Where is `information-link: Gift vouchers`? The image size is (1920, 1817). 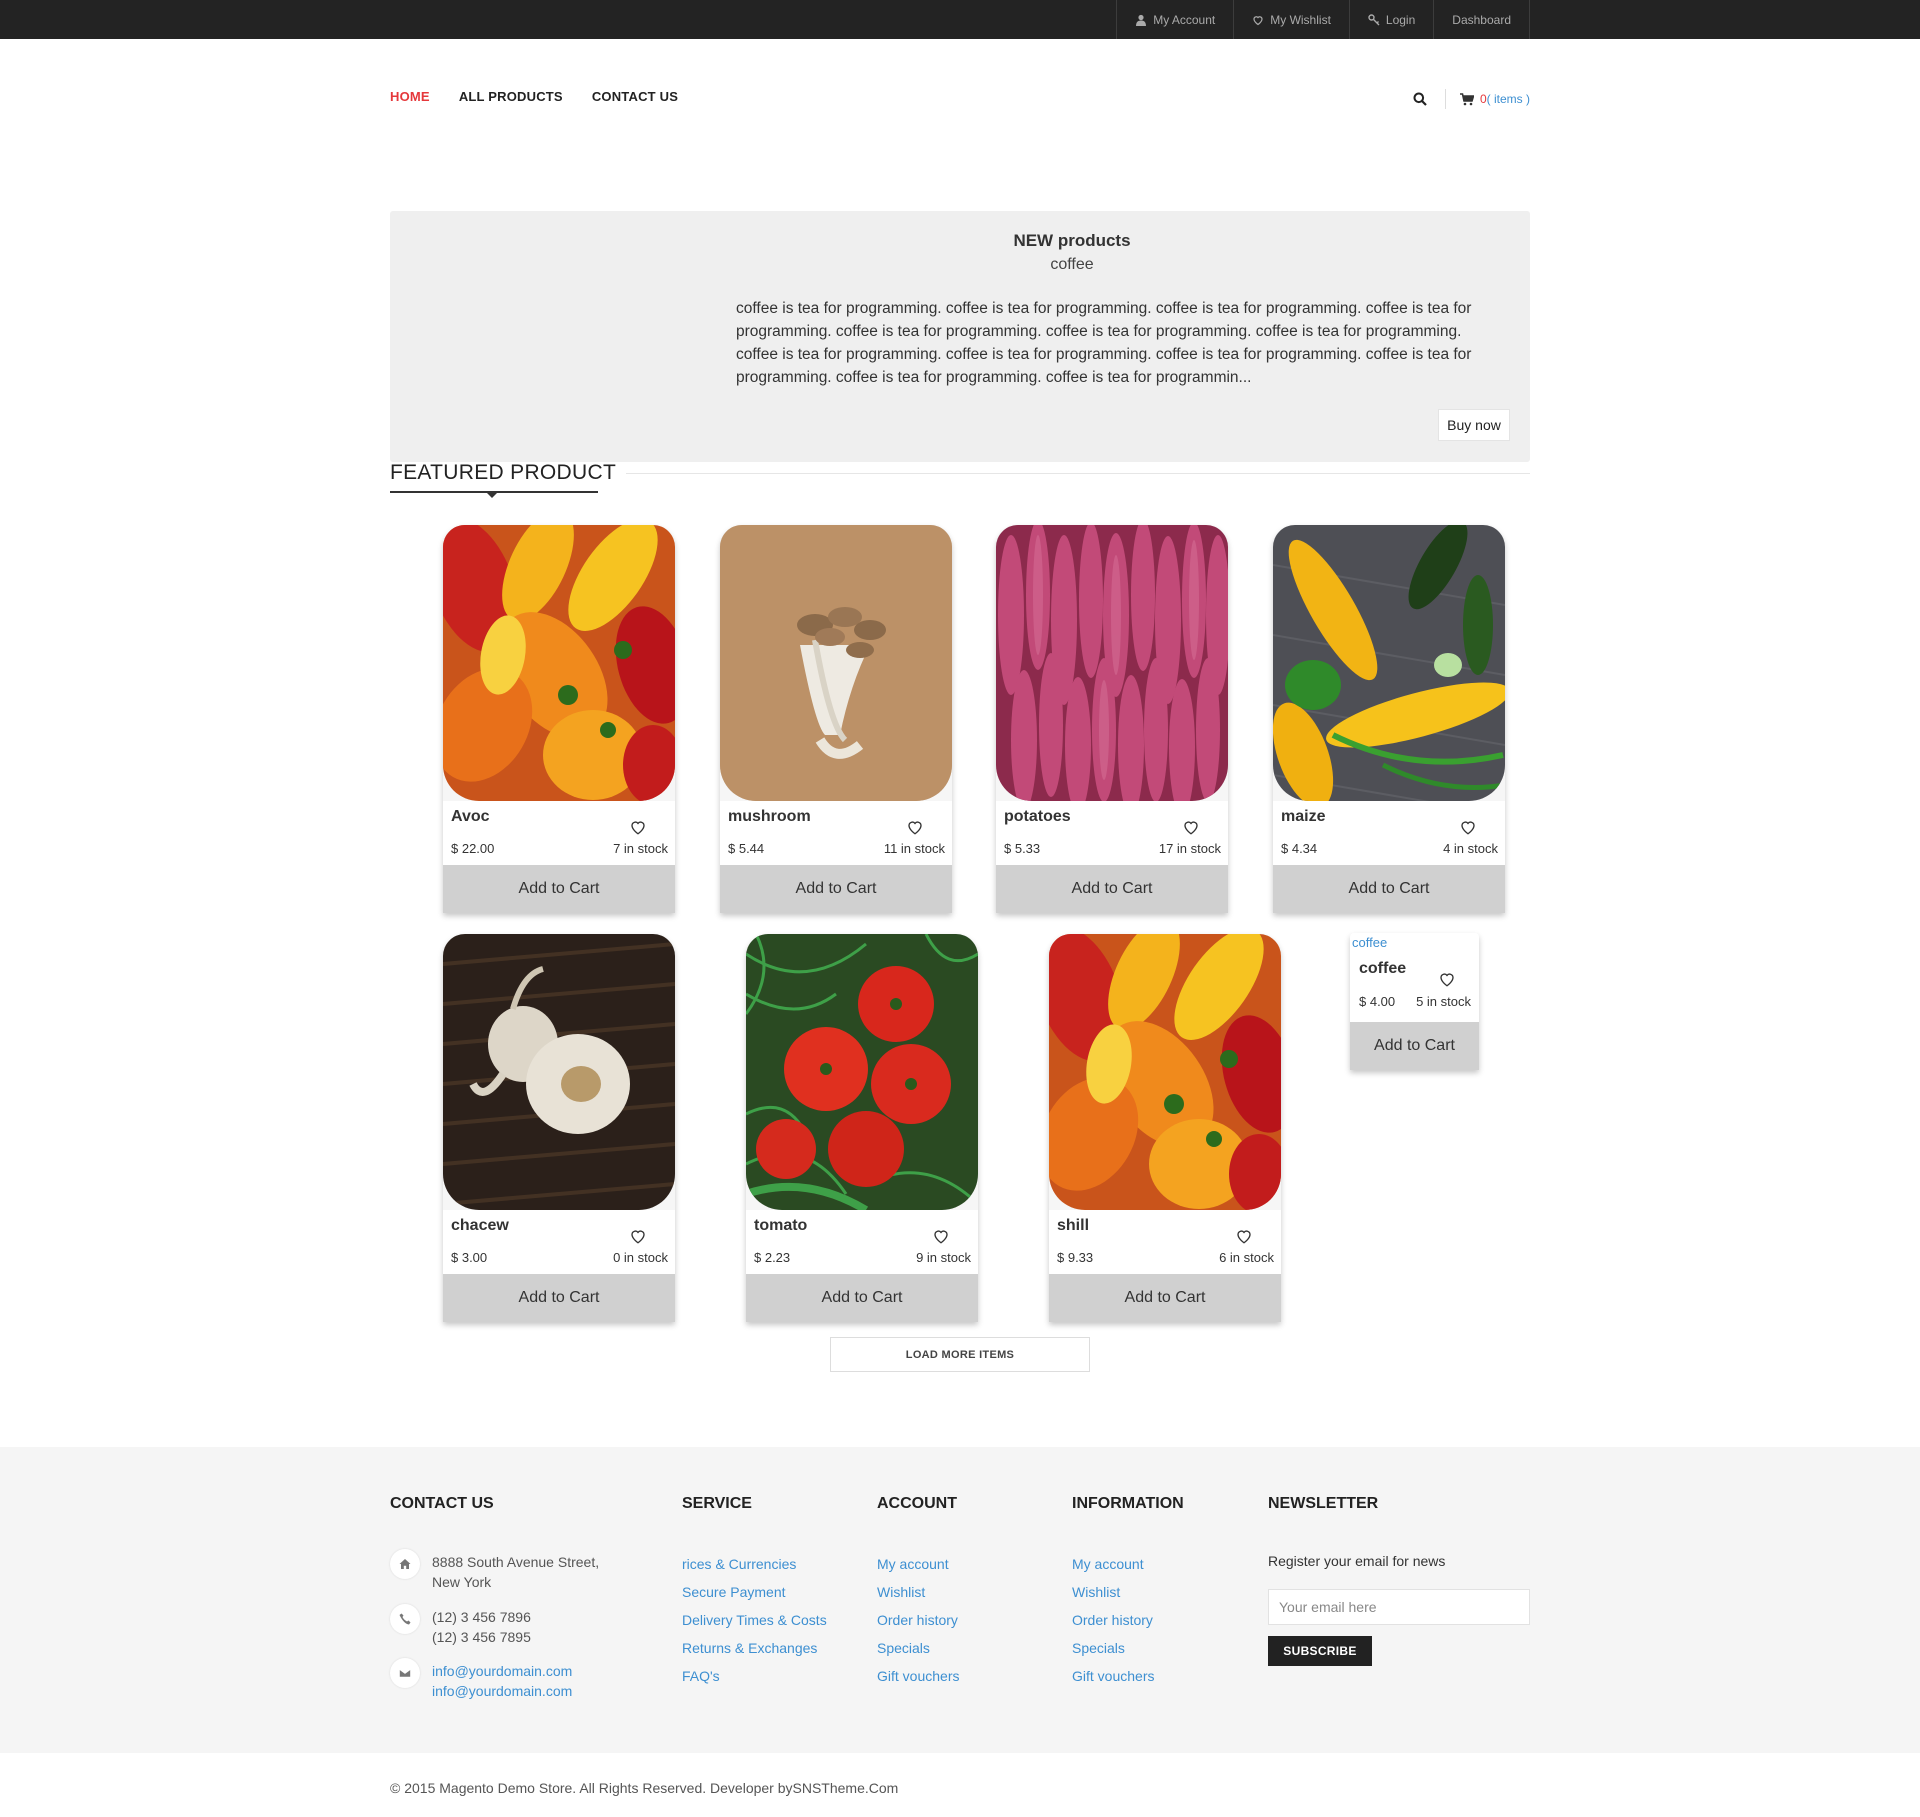 information-link: Gift vouchers is located at coordinates (1113, 1676).